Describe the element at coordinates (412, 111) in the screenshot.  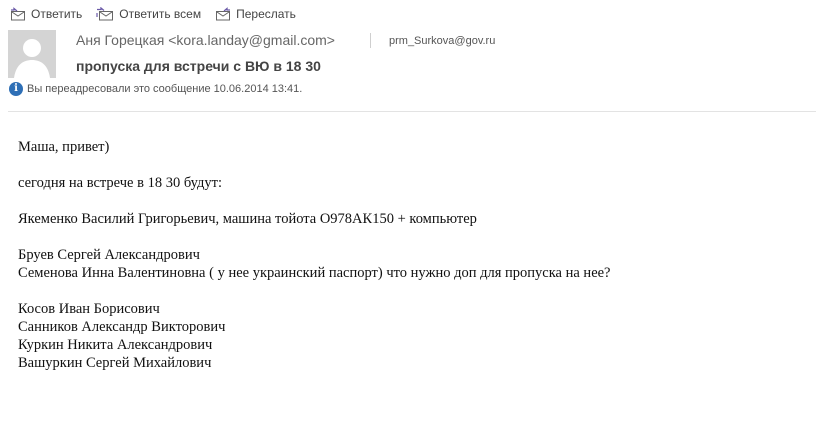
I see `header-separator` at that location.